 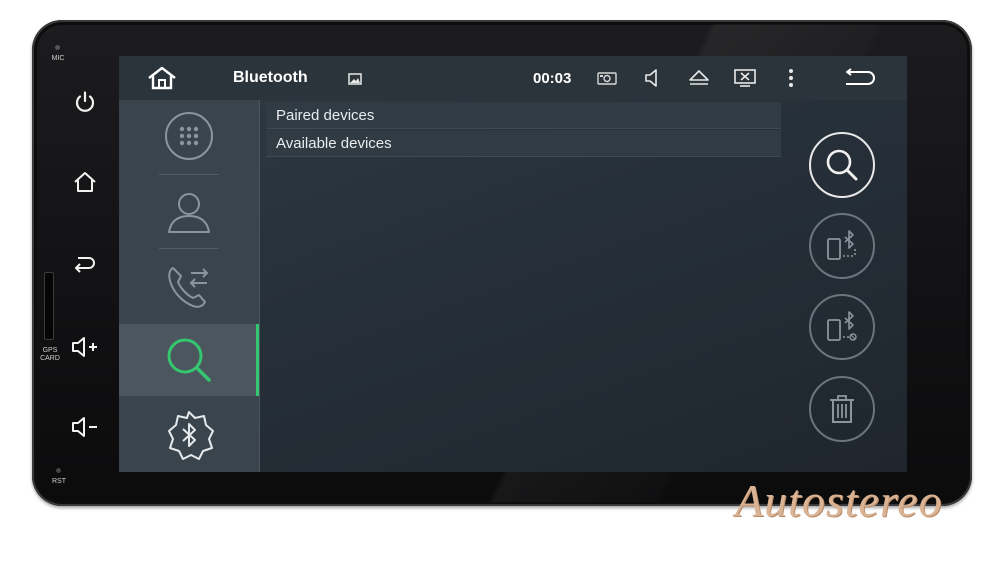 I want to click on available-devices-row: Available devices, so click(x=523, y=143).